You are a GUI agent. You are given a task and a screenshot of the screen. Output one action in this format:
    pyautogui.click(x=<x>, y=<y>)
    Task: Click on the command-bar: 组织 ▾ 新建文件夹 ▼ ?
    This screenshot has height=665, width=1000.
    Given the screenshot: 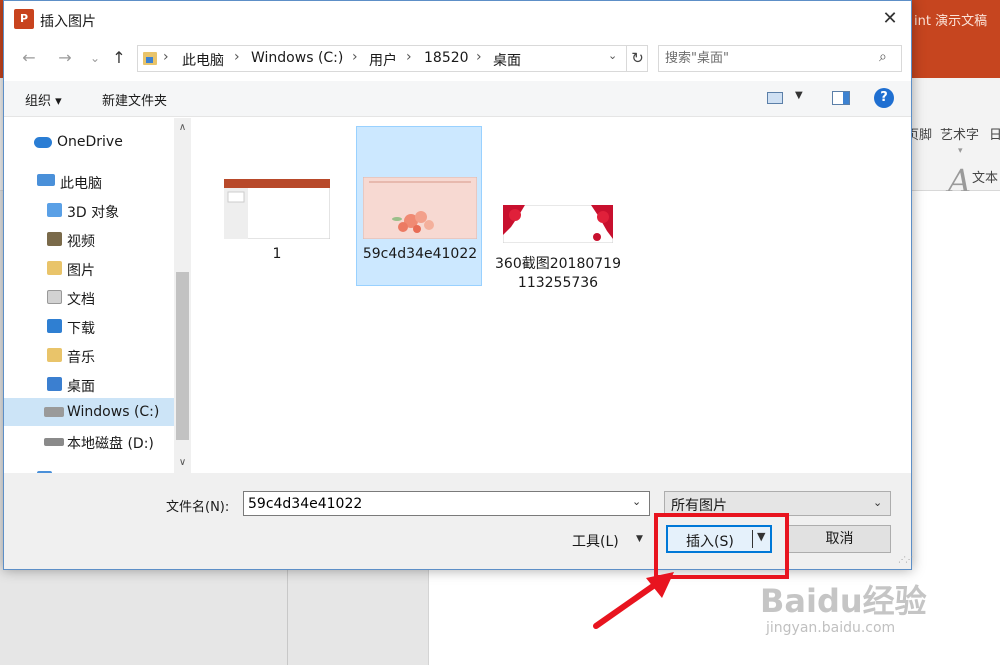 What is the action you would take?
    pyautogui.click(x=457, y=99)
    